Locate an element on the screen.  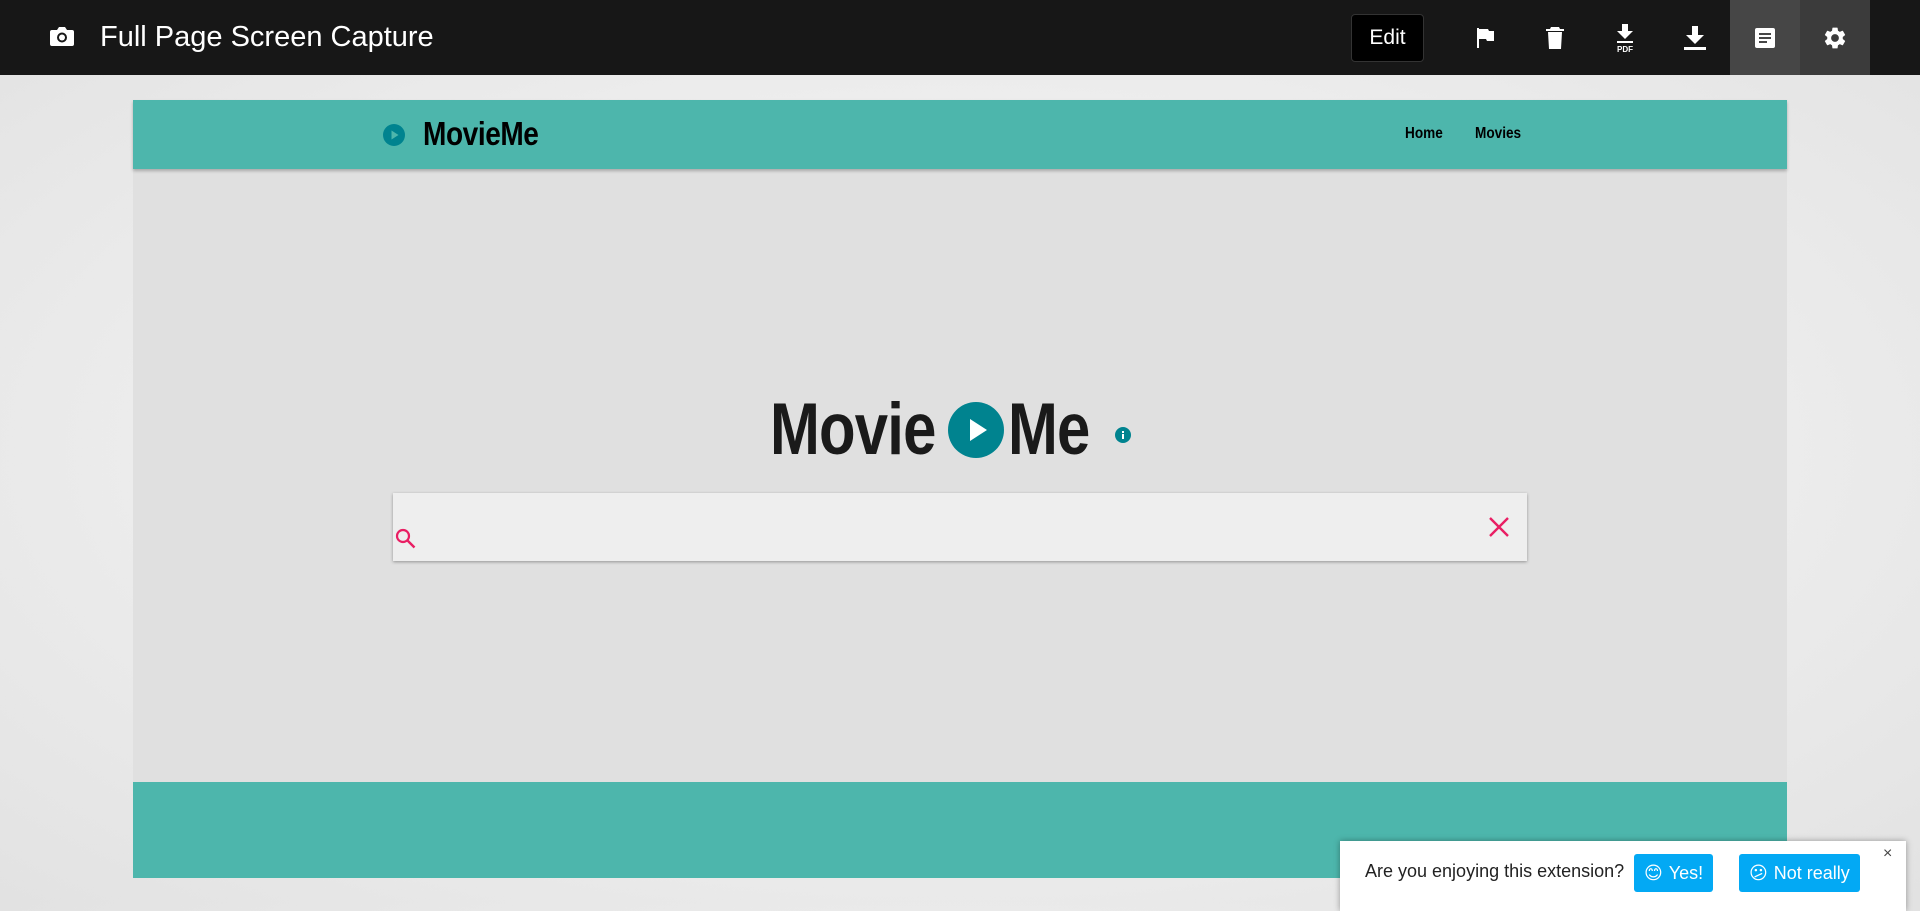
delete-button is located at coordinates (1555, 37).